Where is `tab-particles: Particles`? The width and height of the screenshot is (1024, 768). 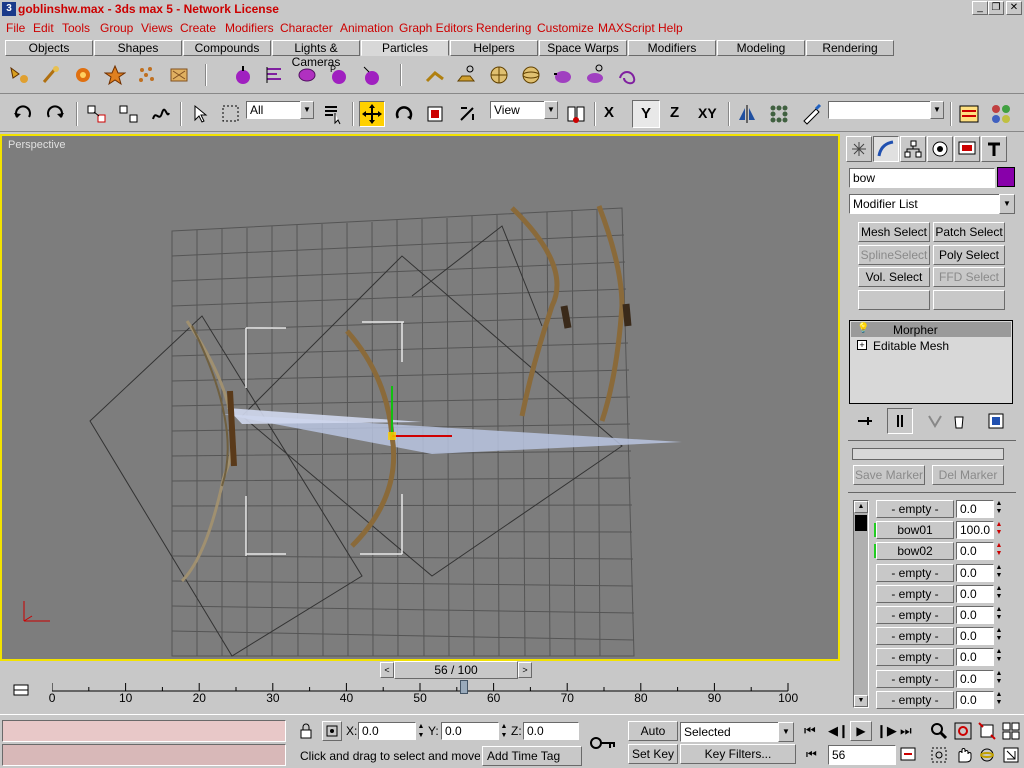
tab-particles: Particles is located at coordinates (405, 48).